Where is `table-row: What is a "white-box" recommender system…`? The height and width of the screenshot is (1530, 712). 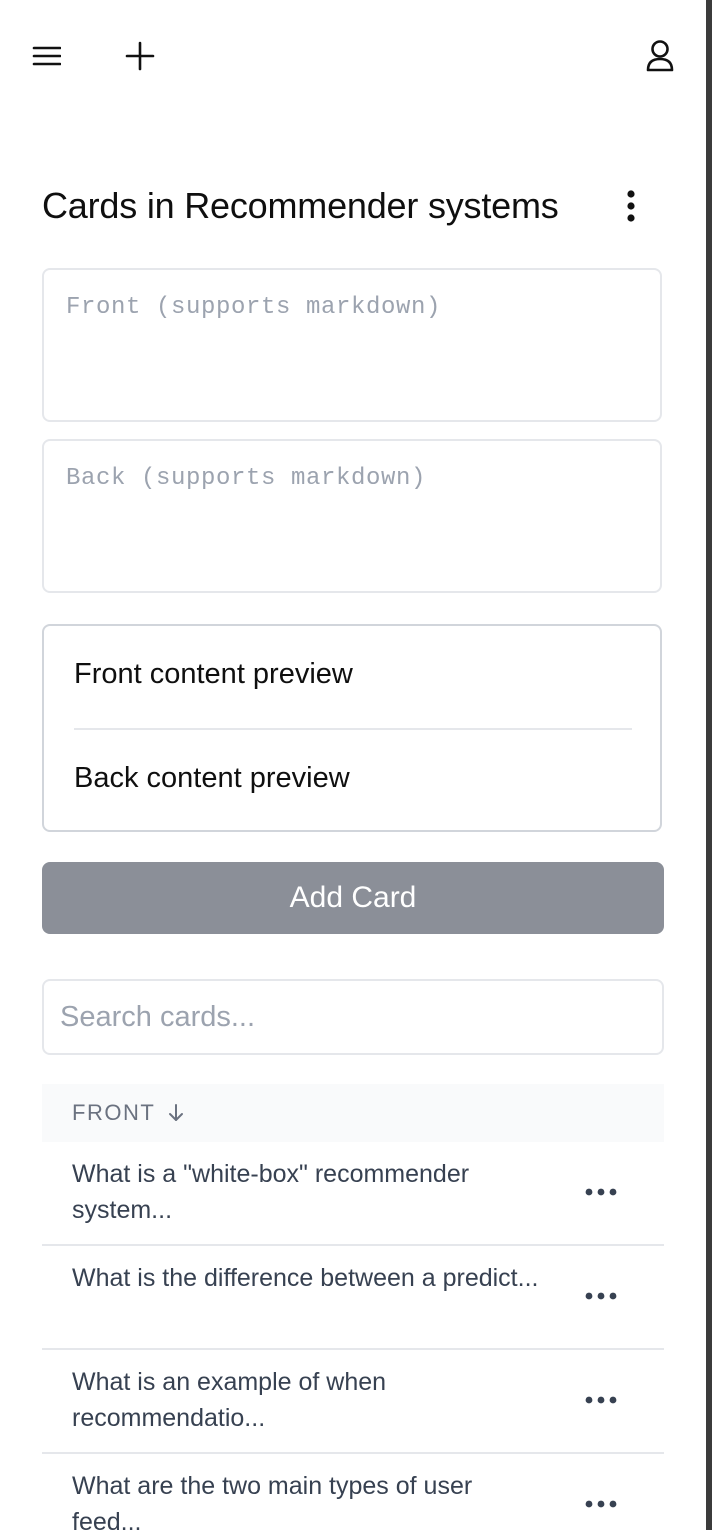
table-row: What is a "white-box" recommender system… is located at coordinates (353, 1194).